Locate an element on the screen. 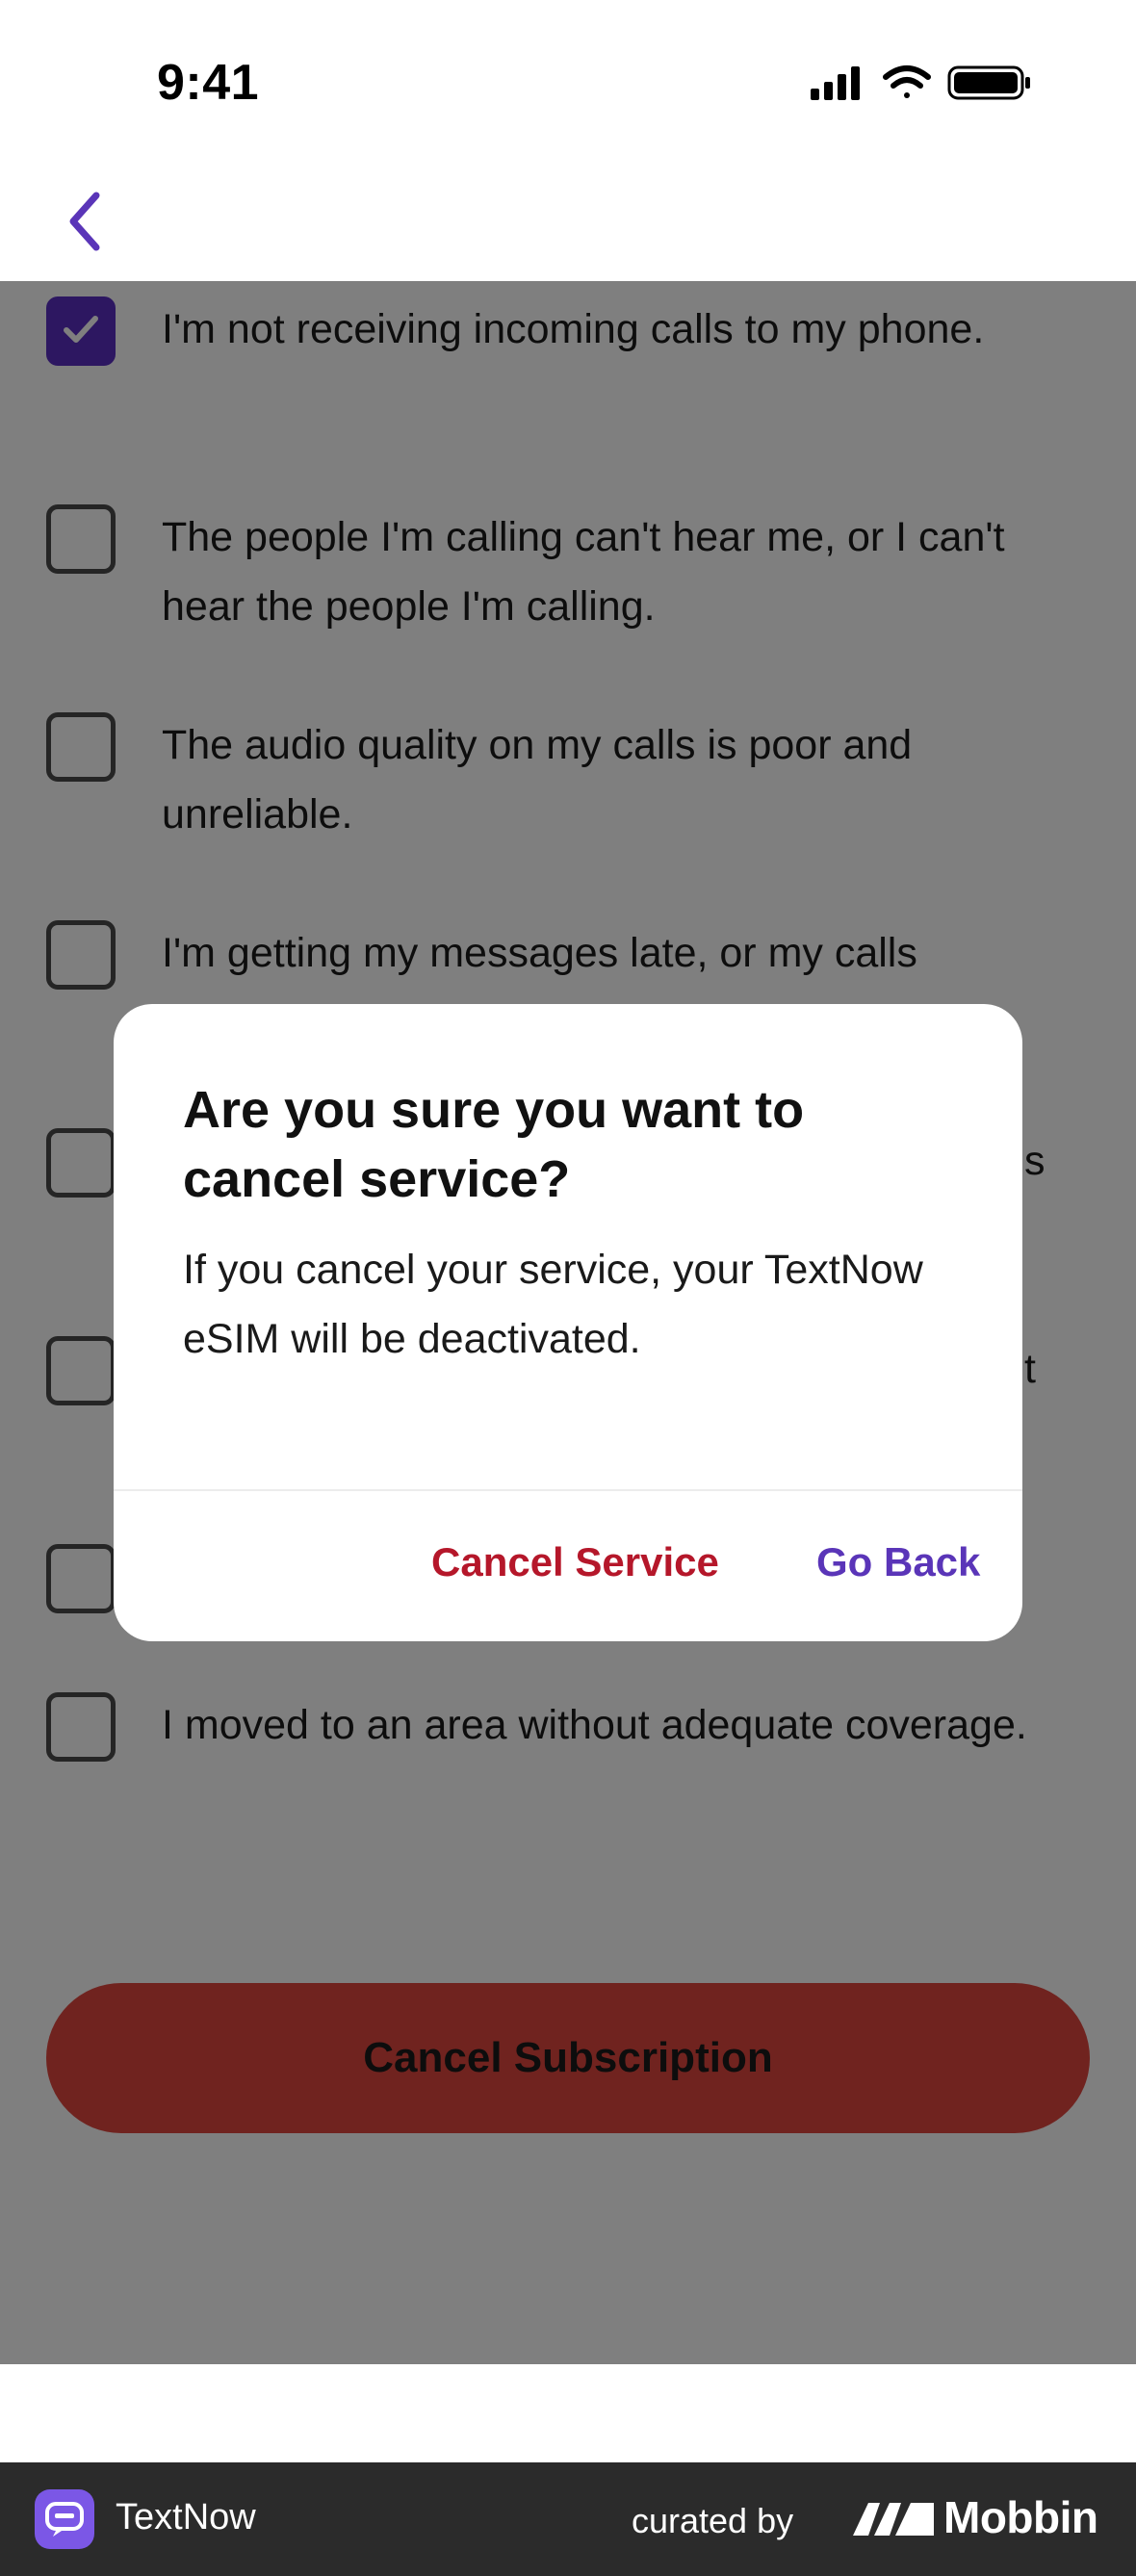 The height and width of the screenshot is (2576, 1136). dialog-title: Are you sure you want to cancel service? is located at coordinates (494, 1144).